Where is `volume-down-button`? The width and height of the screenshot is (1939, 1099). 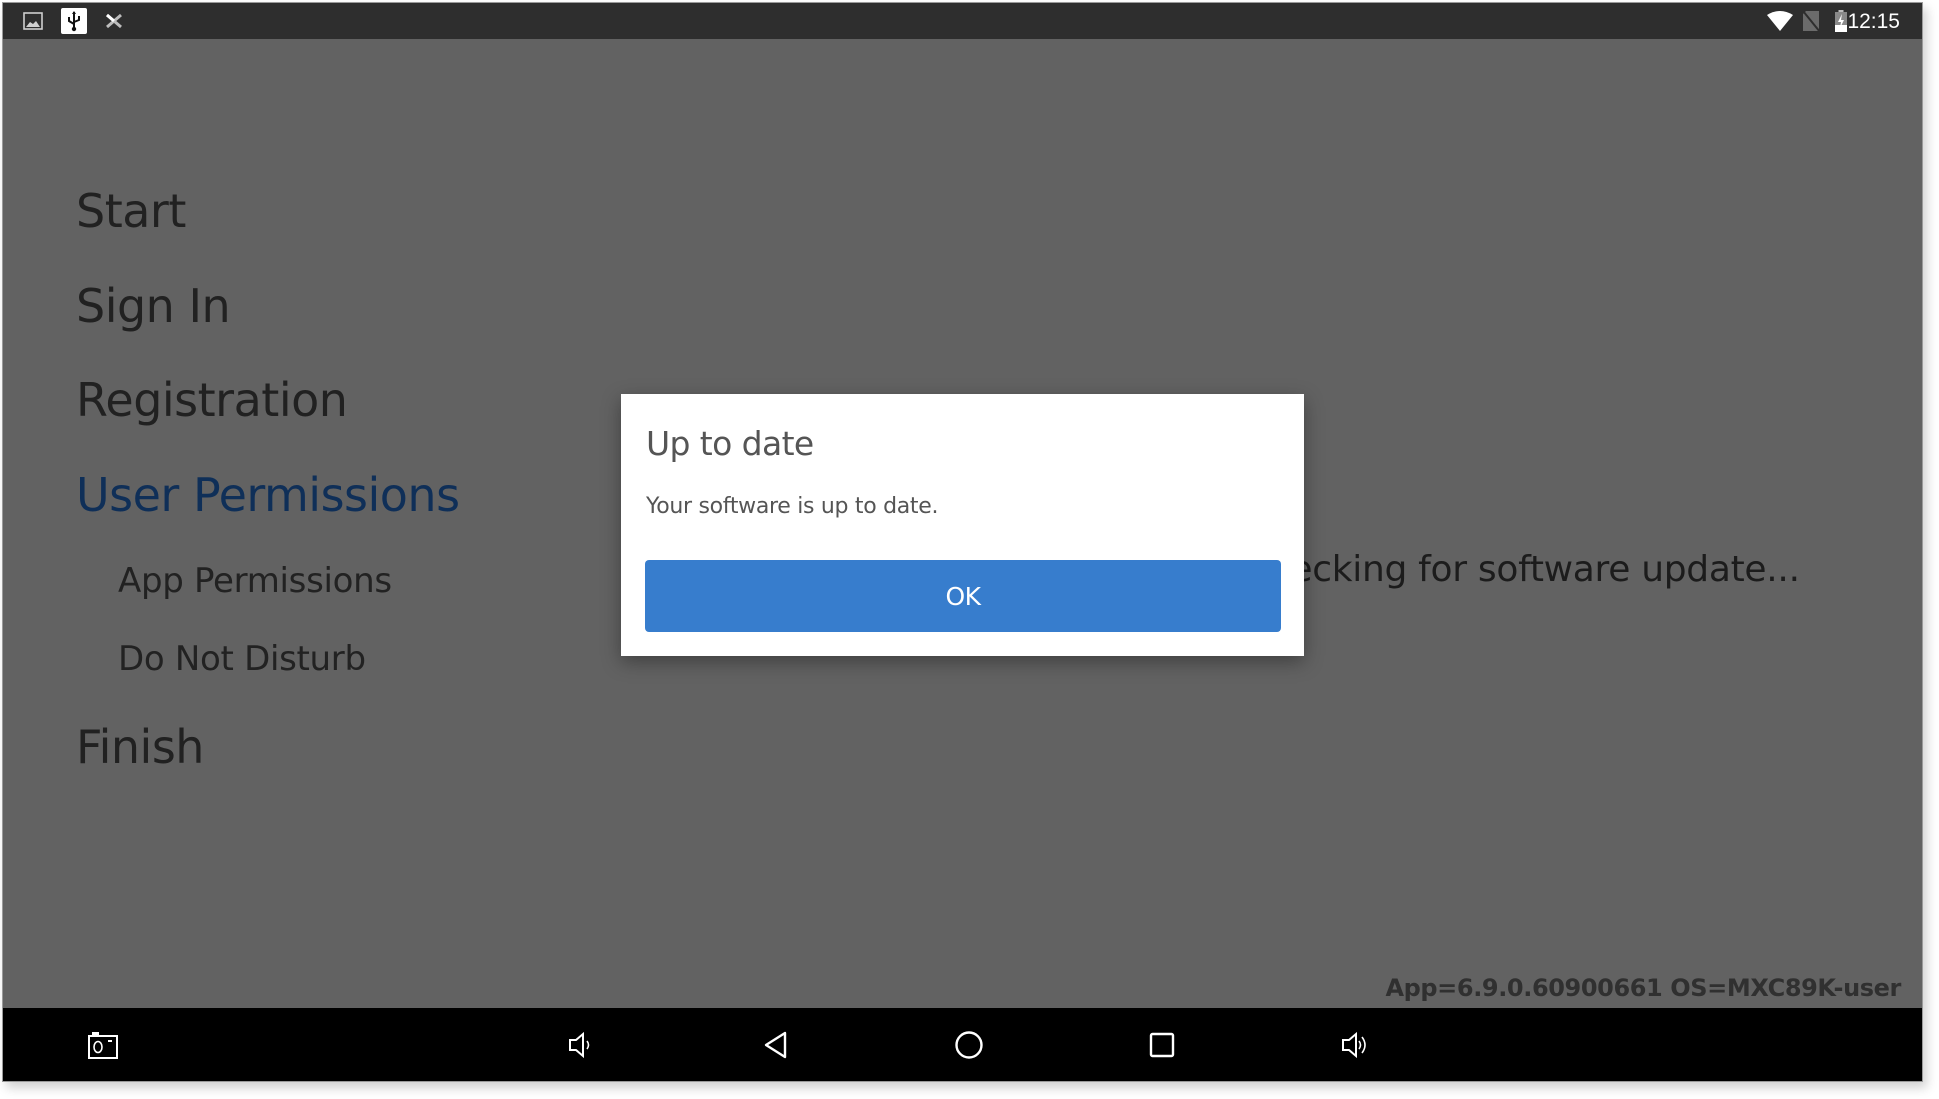
volume-down-button is located at coordinates (581, 1044).